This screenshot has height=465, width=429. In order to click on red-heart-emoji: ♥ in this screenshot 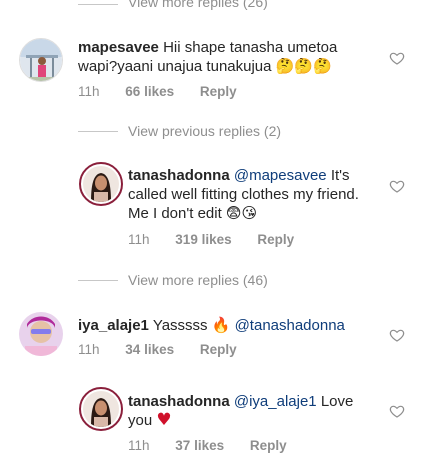, I will do `click(164, 420)`.